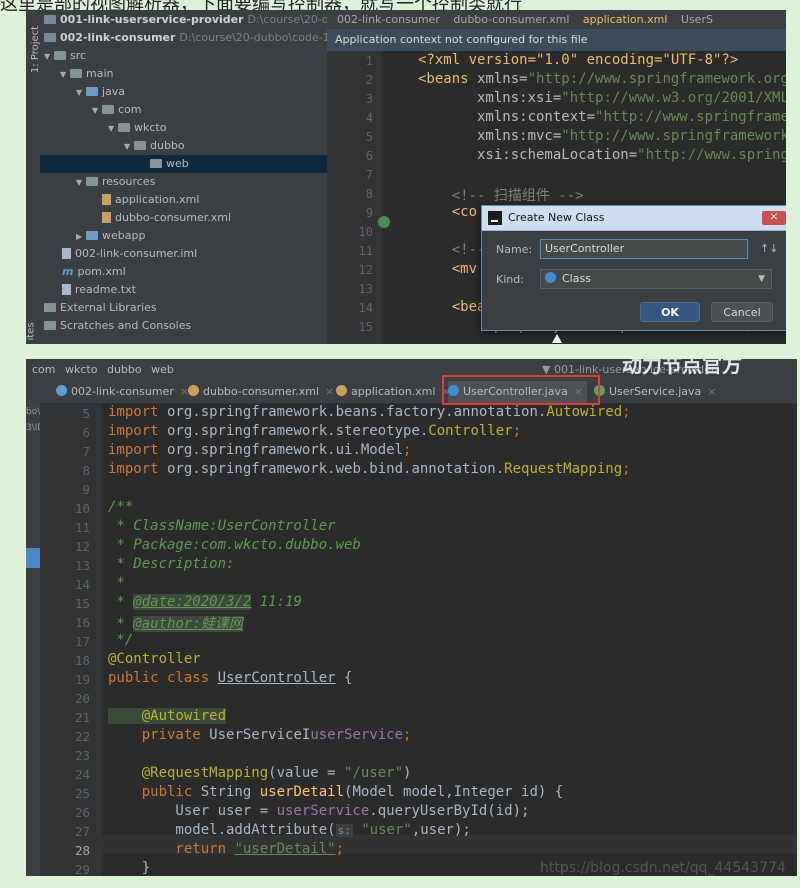 The image size is (800, 888). What do you see at coordinates (769, 248) in the screenshot?
I see `sort-icon: ↑↓` at bounding box center [769, 248].